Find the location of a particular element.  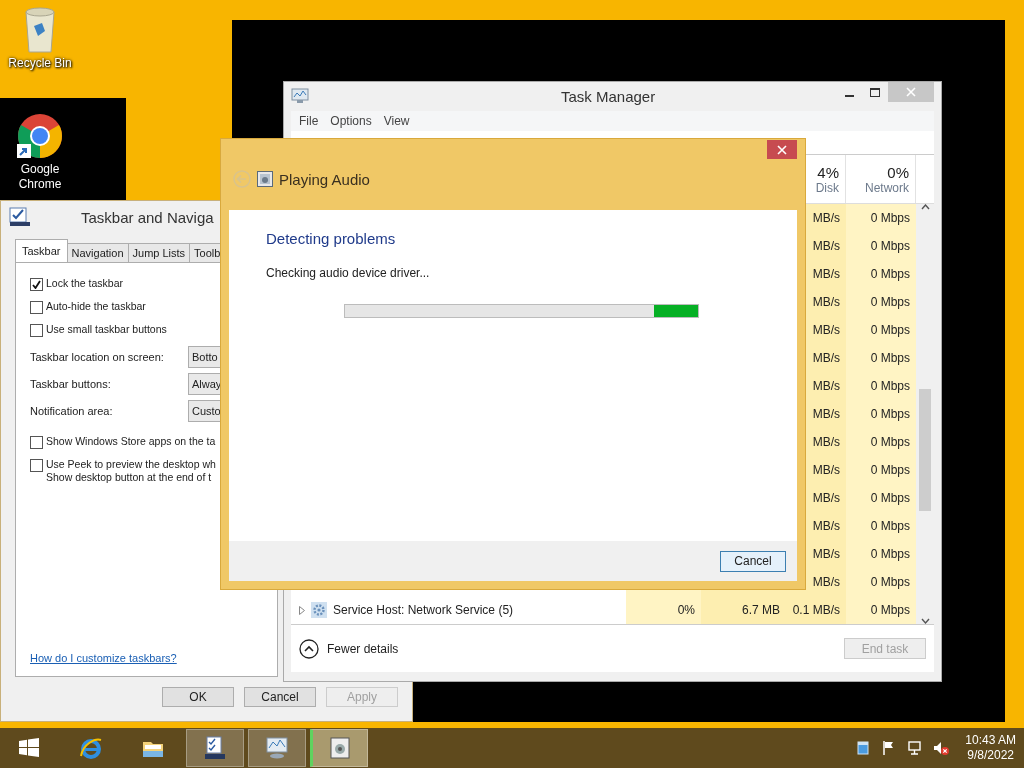

column-percent: 4% is located at coordinates (828, 172).